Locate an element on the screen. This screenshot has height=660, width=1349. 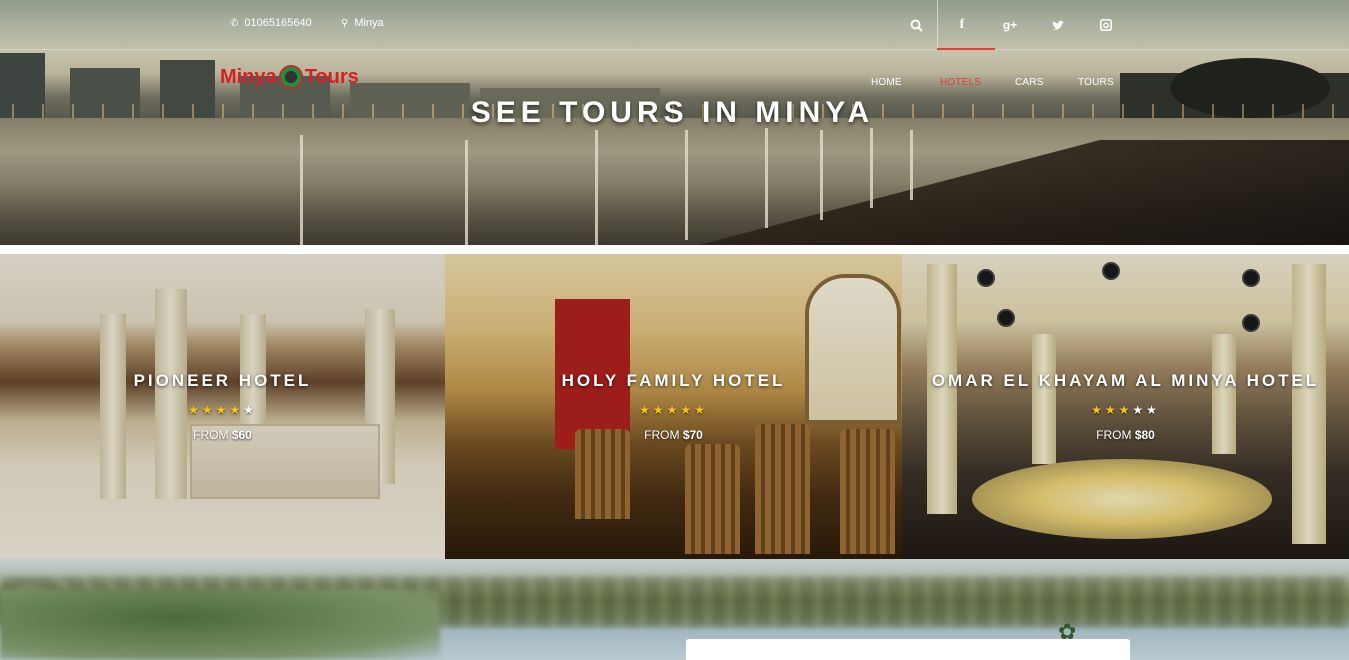
facebook-link: f is located at coordinates (962, 25).